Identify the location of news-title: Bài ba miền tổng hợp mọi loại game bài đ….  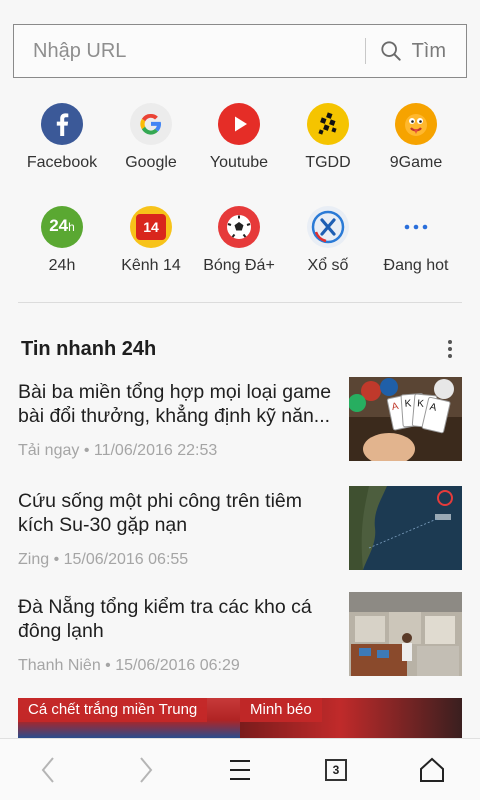
(175, 404).